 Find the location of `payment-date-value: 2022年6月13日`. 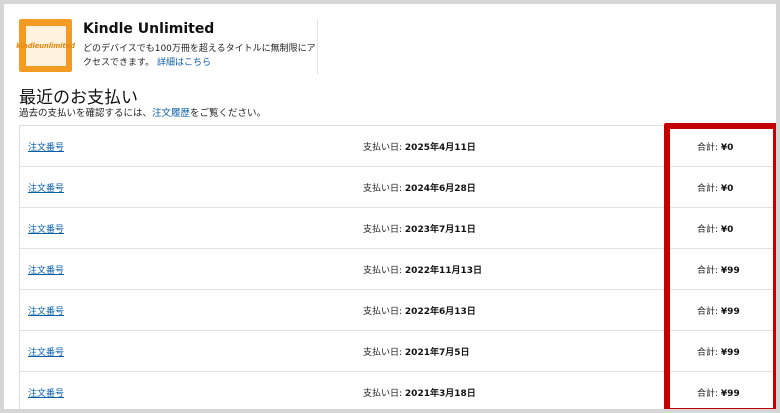

payment-date-value: 2022年6月13日 is located at coordinates (440, 312).